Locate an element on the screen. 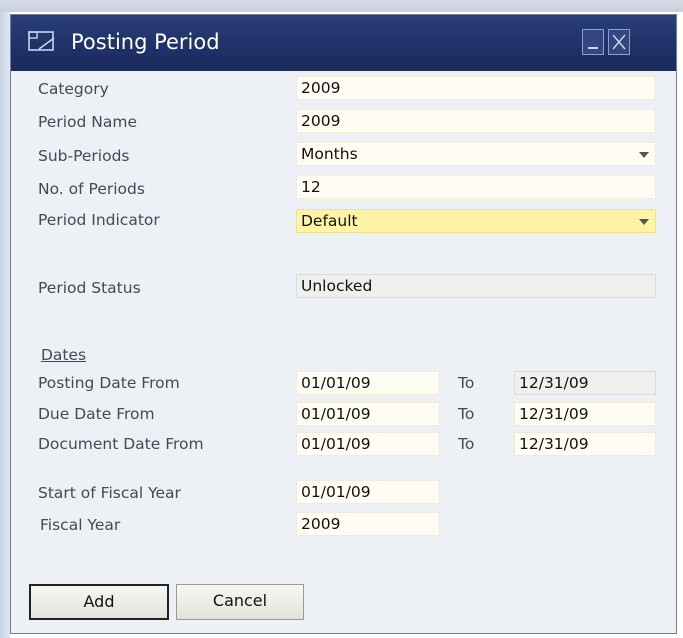 This screenshot has width=683, height=638. category-label: Category is located at coordinates (73, 89).